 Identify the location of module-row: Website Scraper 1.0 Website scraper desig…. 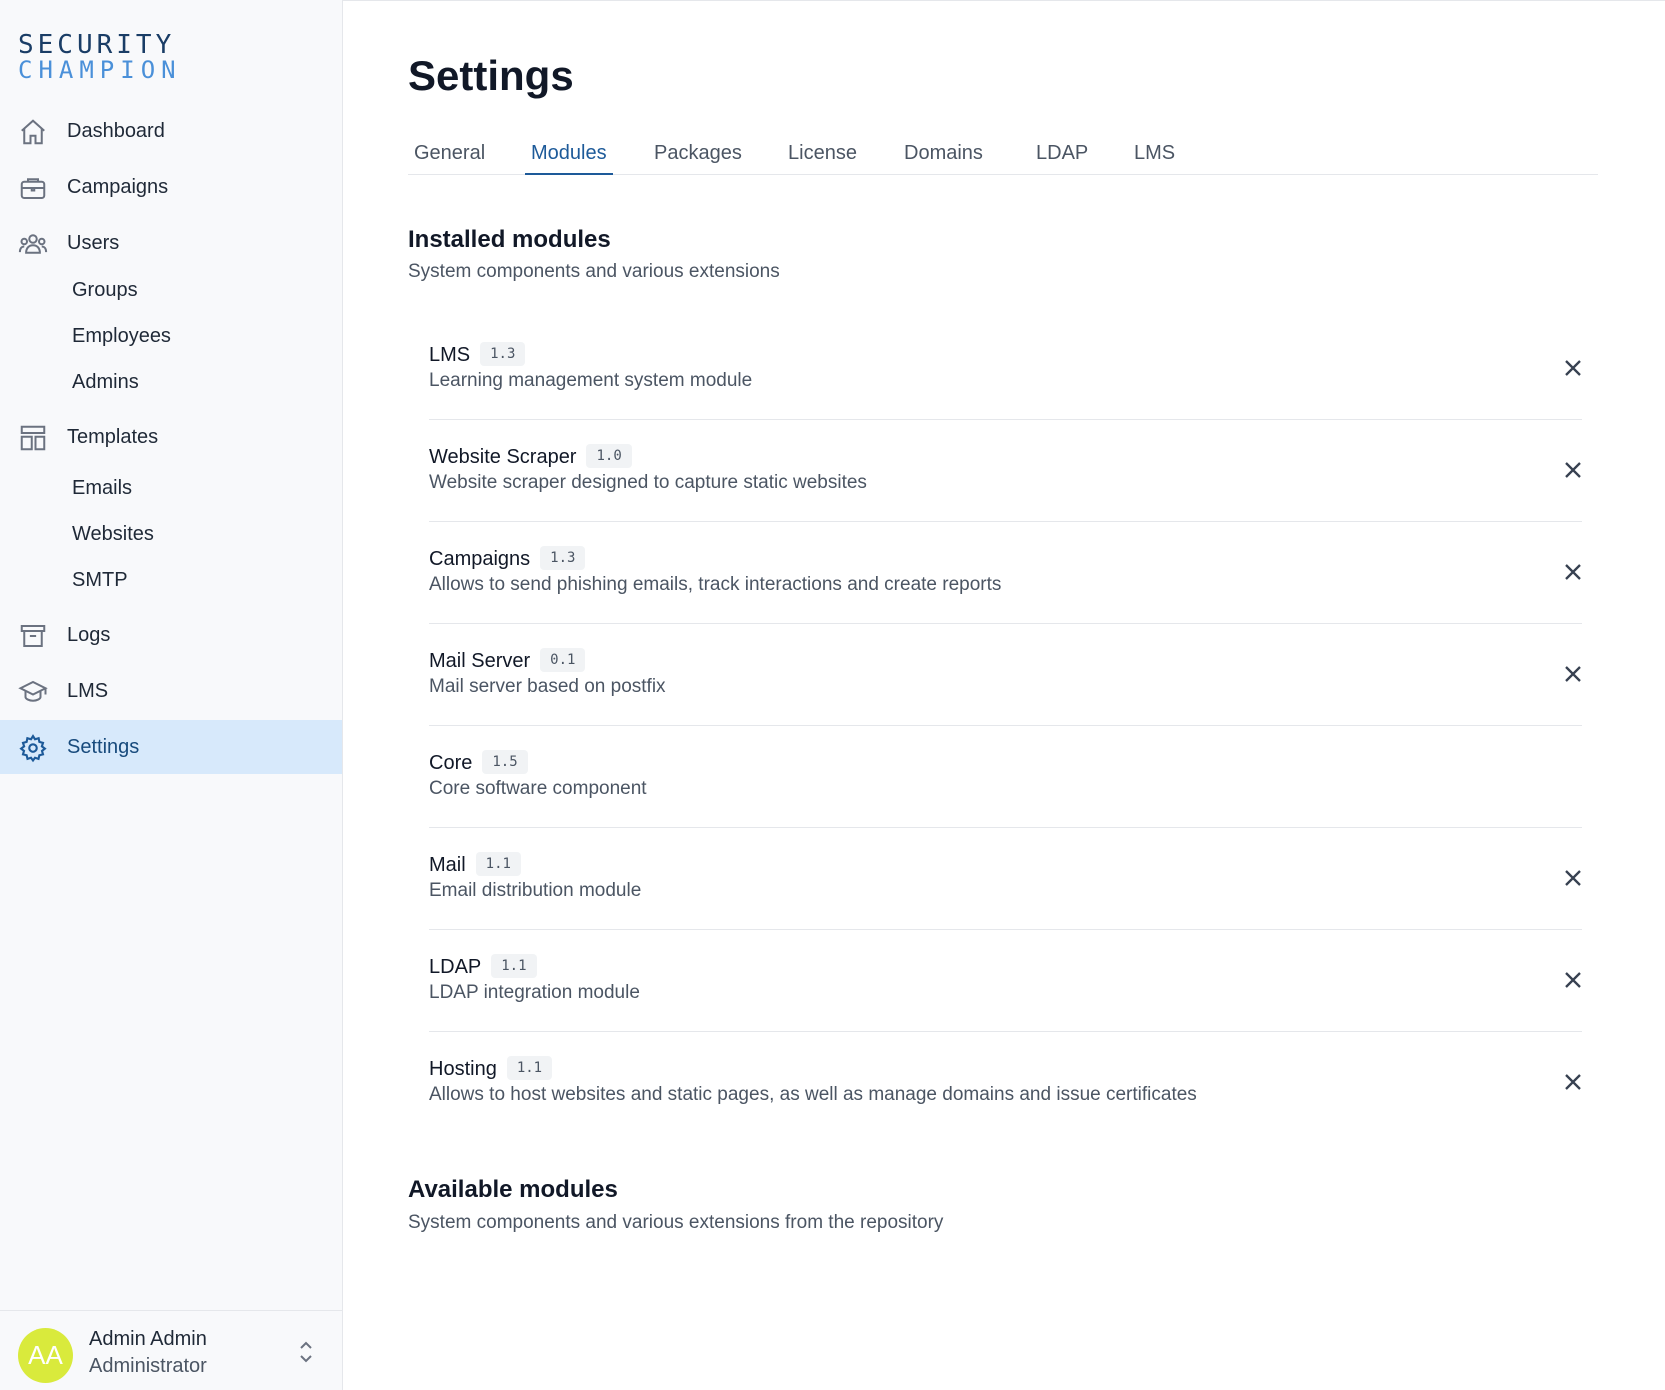
(1005, 470).